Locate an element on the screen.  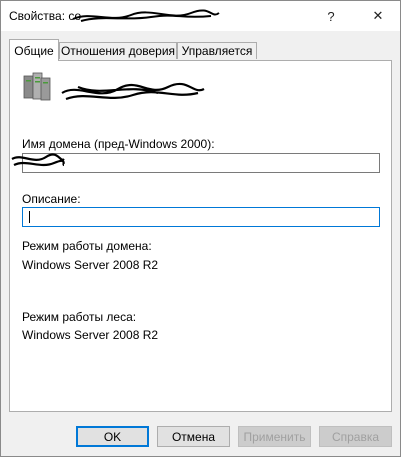
apply-button: Применить is located at coordinates (274, 436).